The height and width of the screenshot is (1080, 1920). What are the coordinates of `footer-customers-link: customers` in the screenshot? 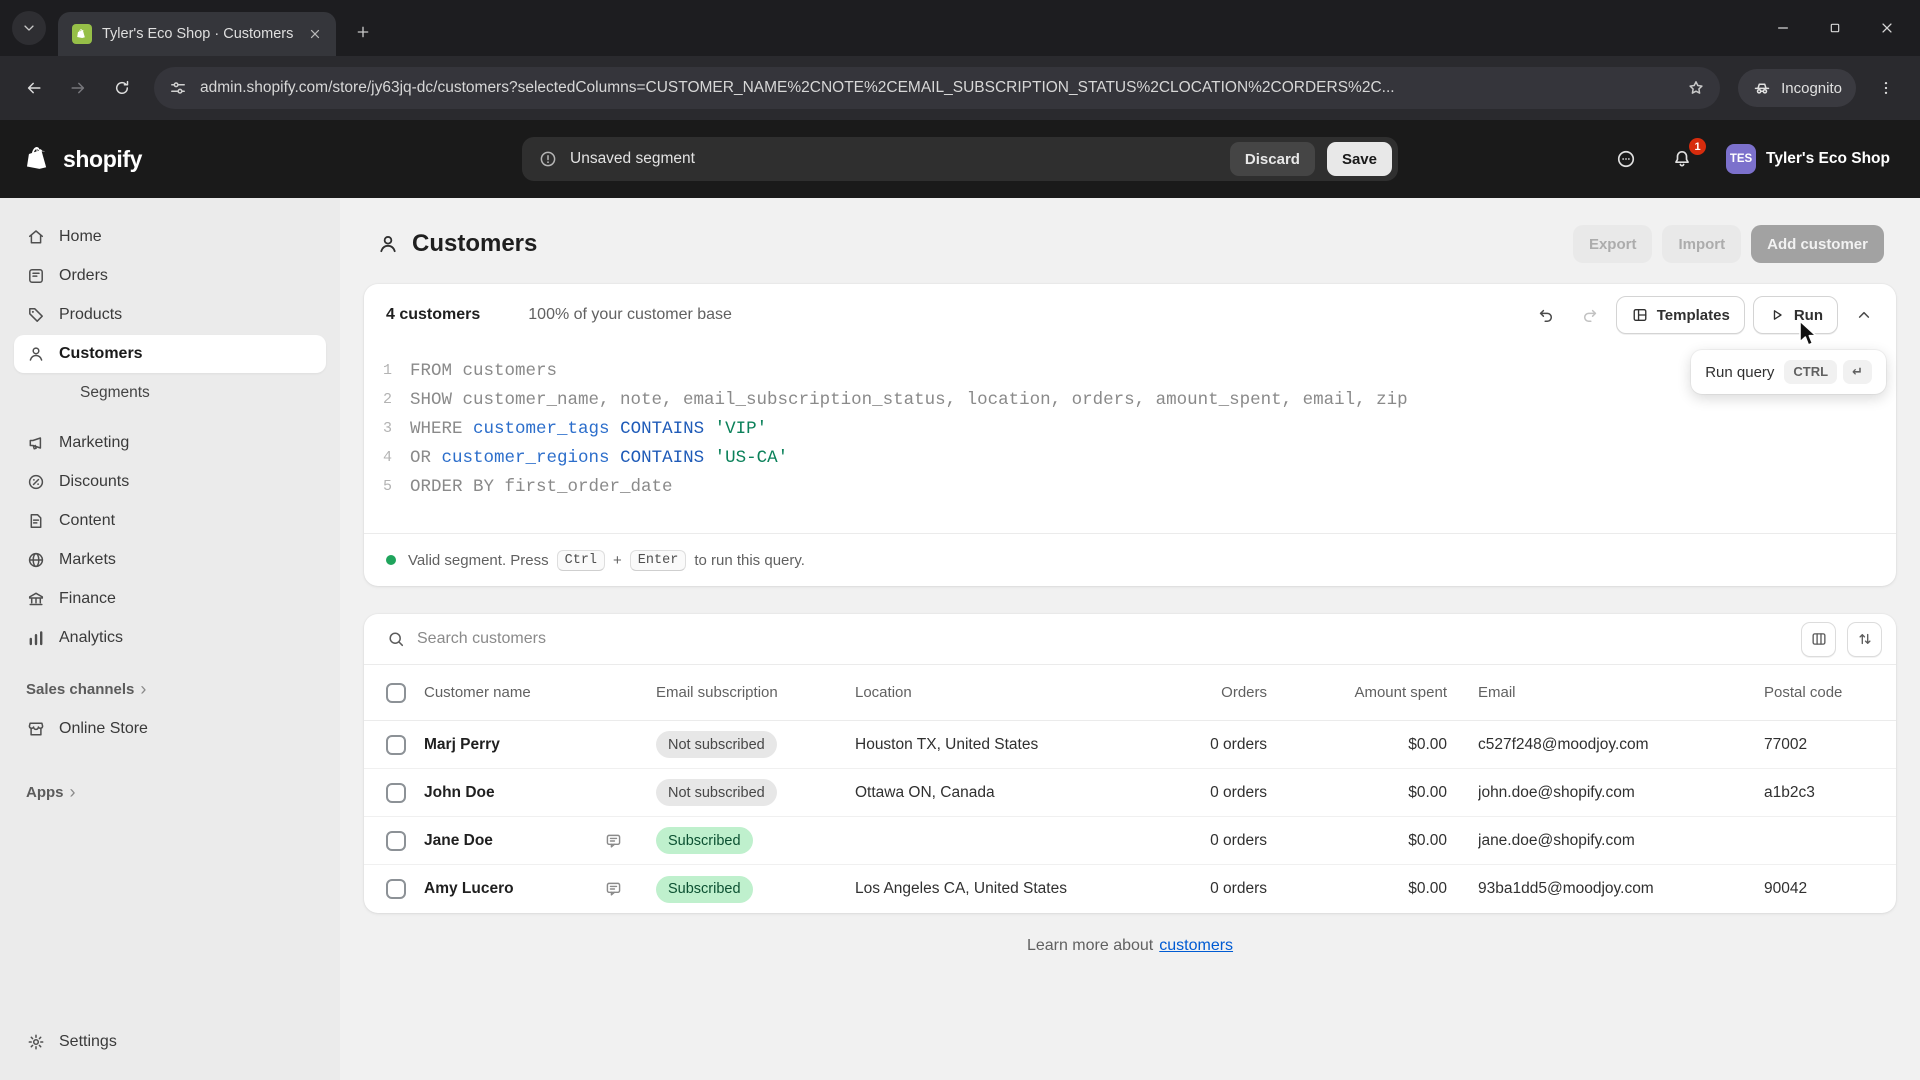 It's located at (1196, 946).